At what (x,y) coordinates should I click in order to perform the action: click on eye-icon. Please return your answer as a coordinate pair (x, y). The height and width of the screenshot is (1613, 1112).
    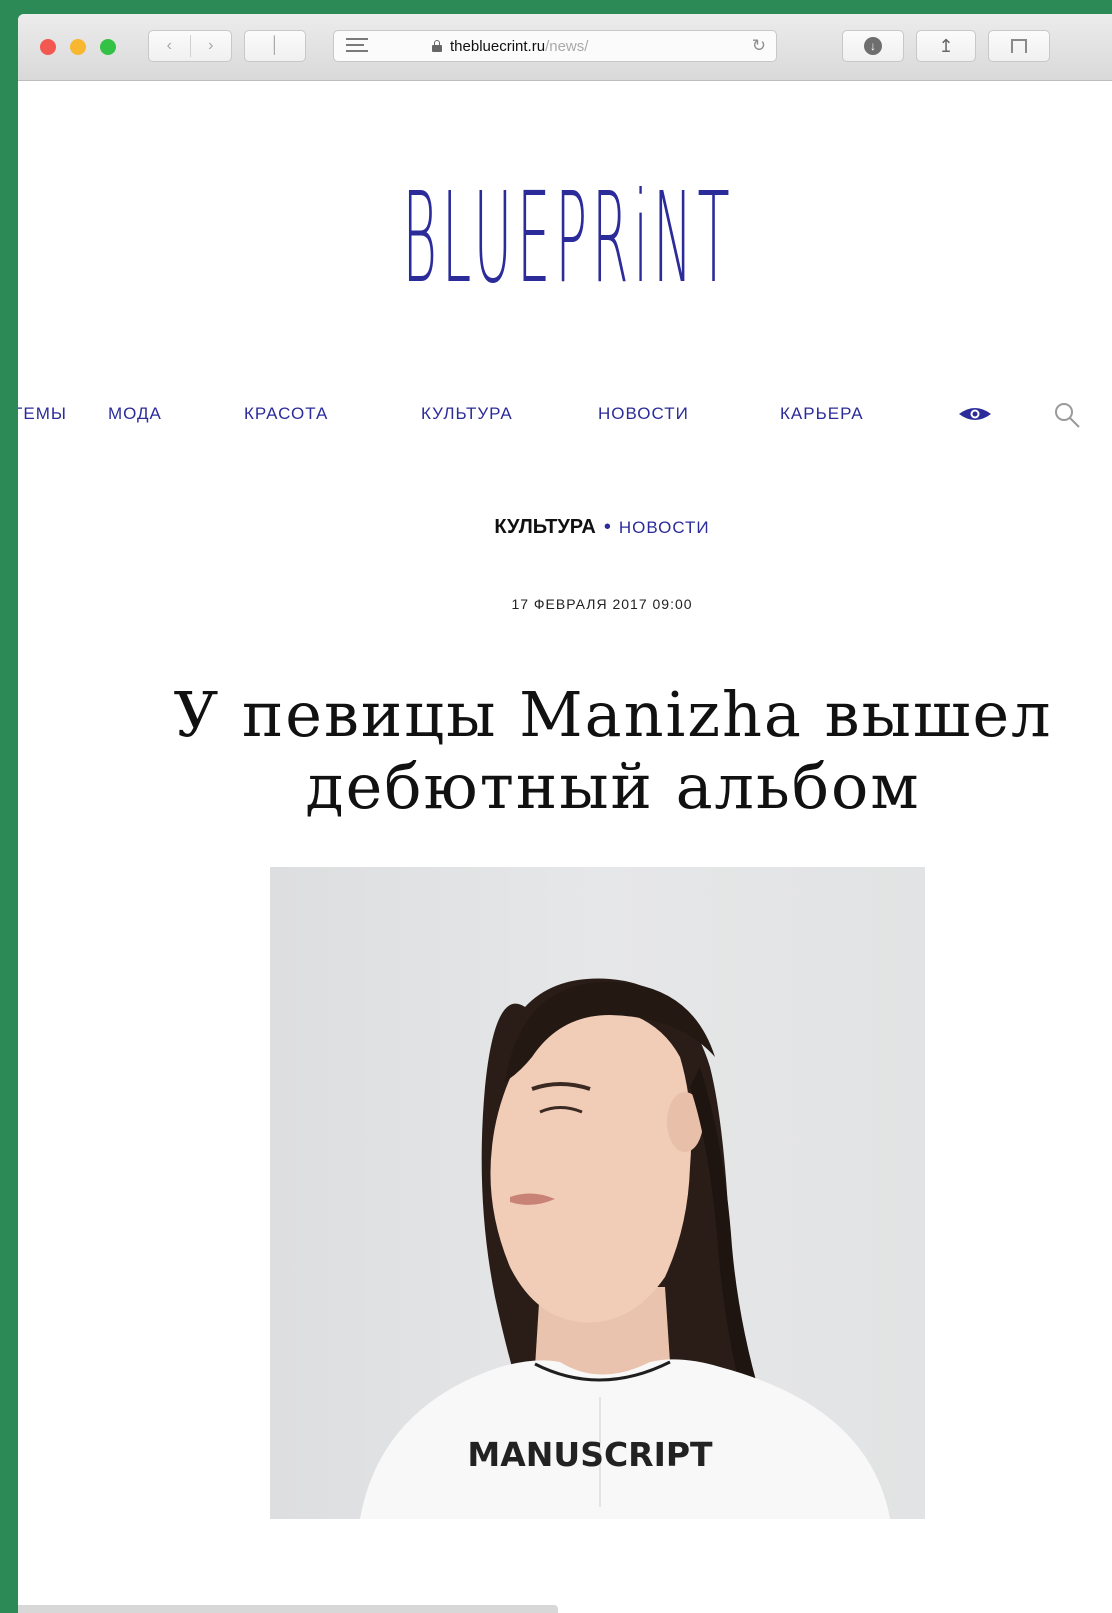
    Looking at the image, I should click on (975, 414).